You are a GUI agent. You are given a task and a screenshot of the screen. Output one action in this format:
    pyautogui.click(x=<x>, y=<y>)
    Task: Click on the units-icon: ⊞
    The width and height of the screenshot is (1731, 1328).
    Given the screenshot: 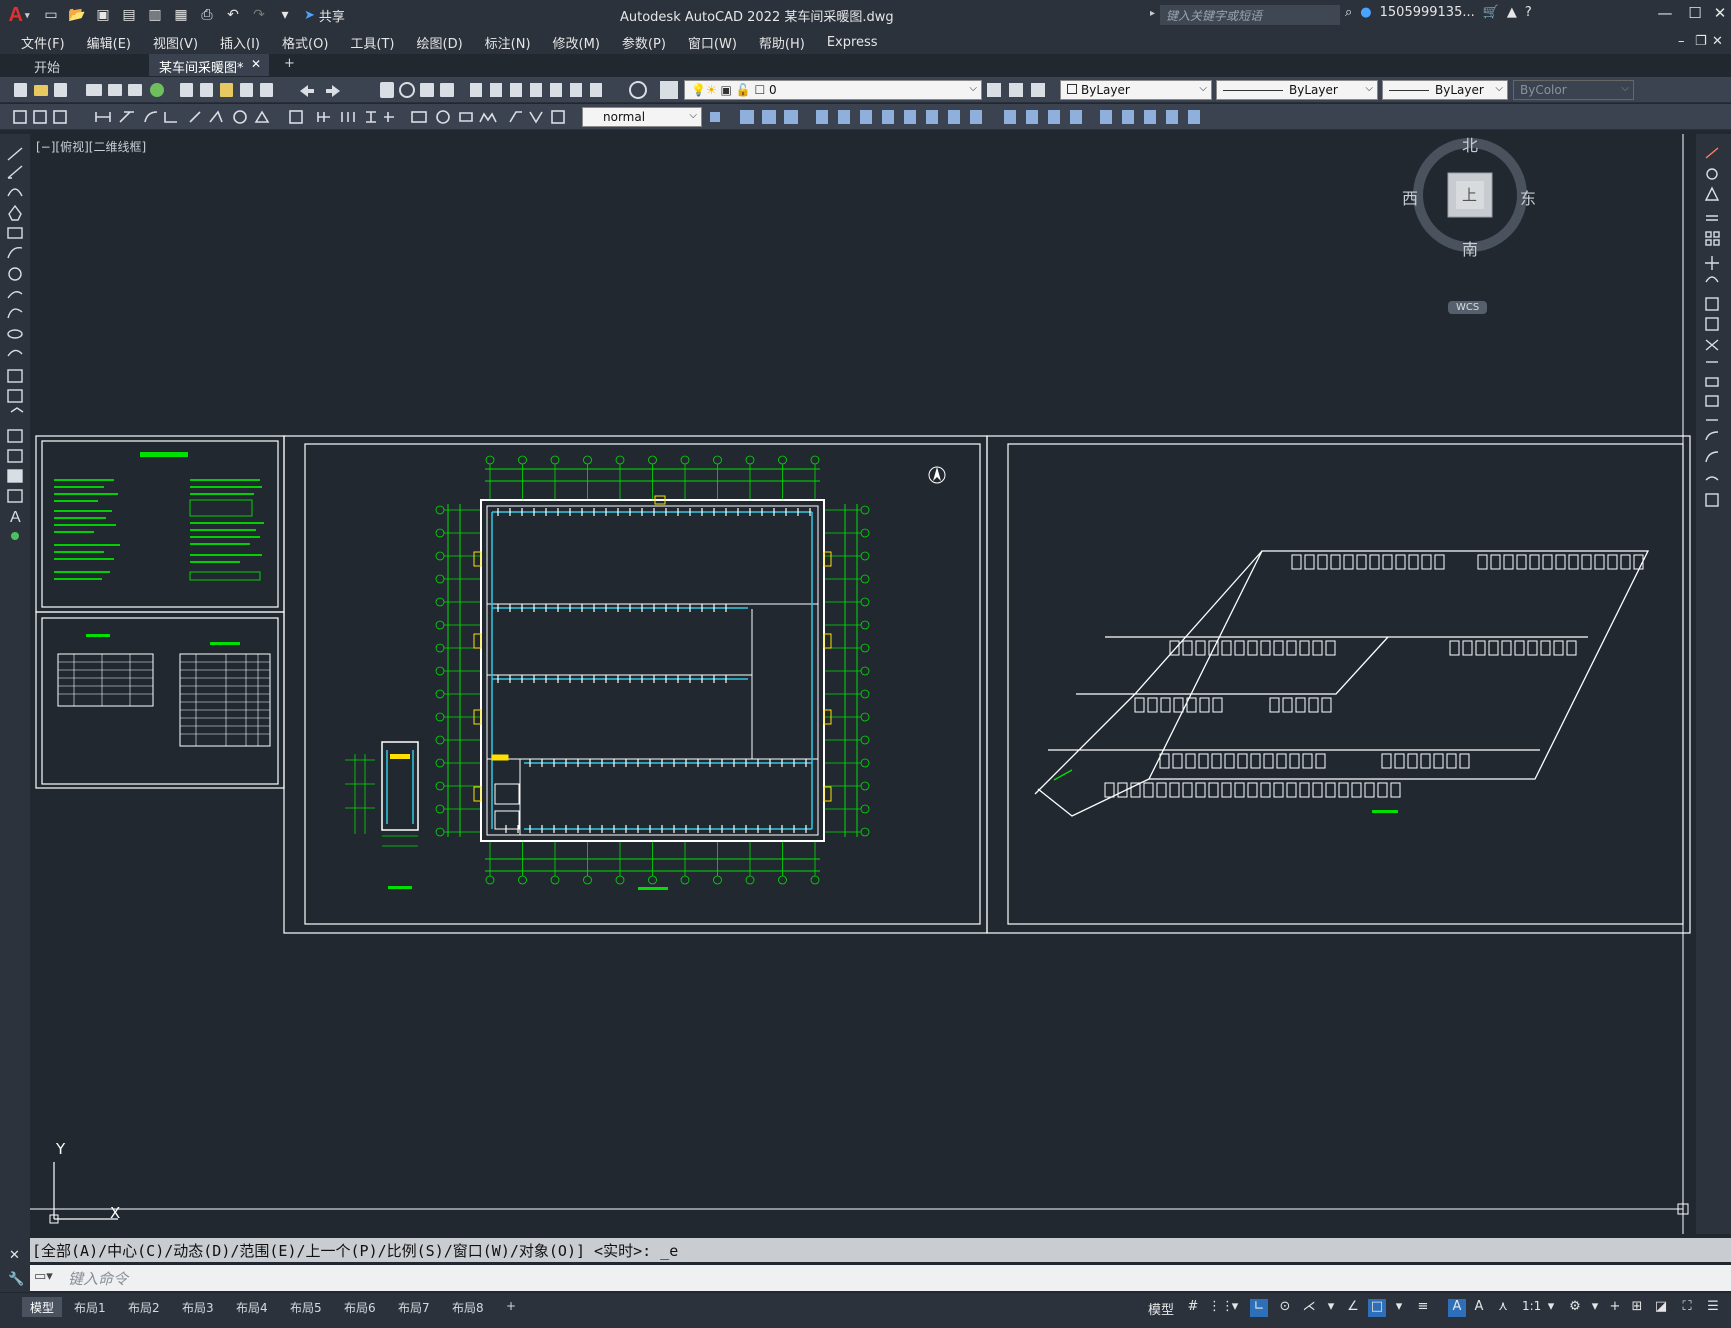 What is the action you would take?
    pyautogui.click(x=1637, y=1308)
    